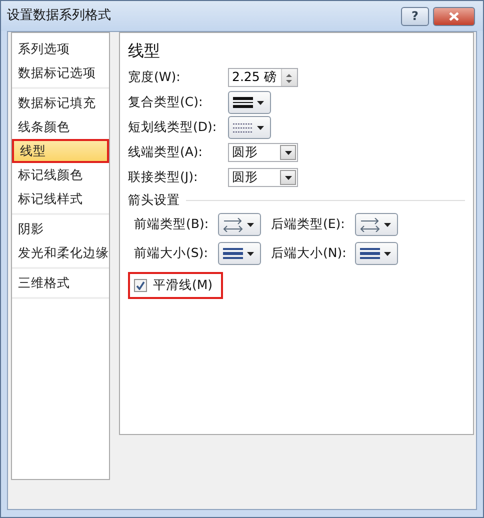  What do you see at coordinates (308, 224) in the screenshot?
I see `field-label: 后端类型(E):` at bounding box center [308, 224].